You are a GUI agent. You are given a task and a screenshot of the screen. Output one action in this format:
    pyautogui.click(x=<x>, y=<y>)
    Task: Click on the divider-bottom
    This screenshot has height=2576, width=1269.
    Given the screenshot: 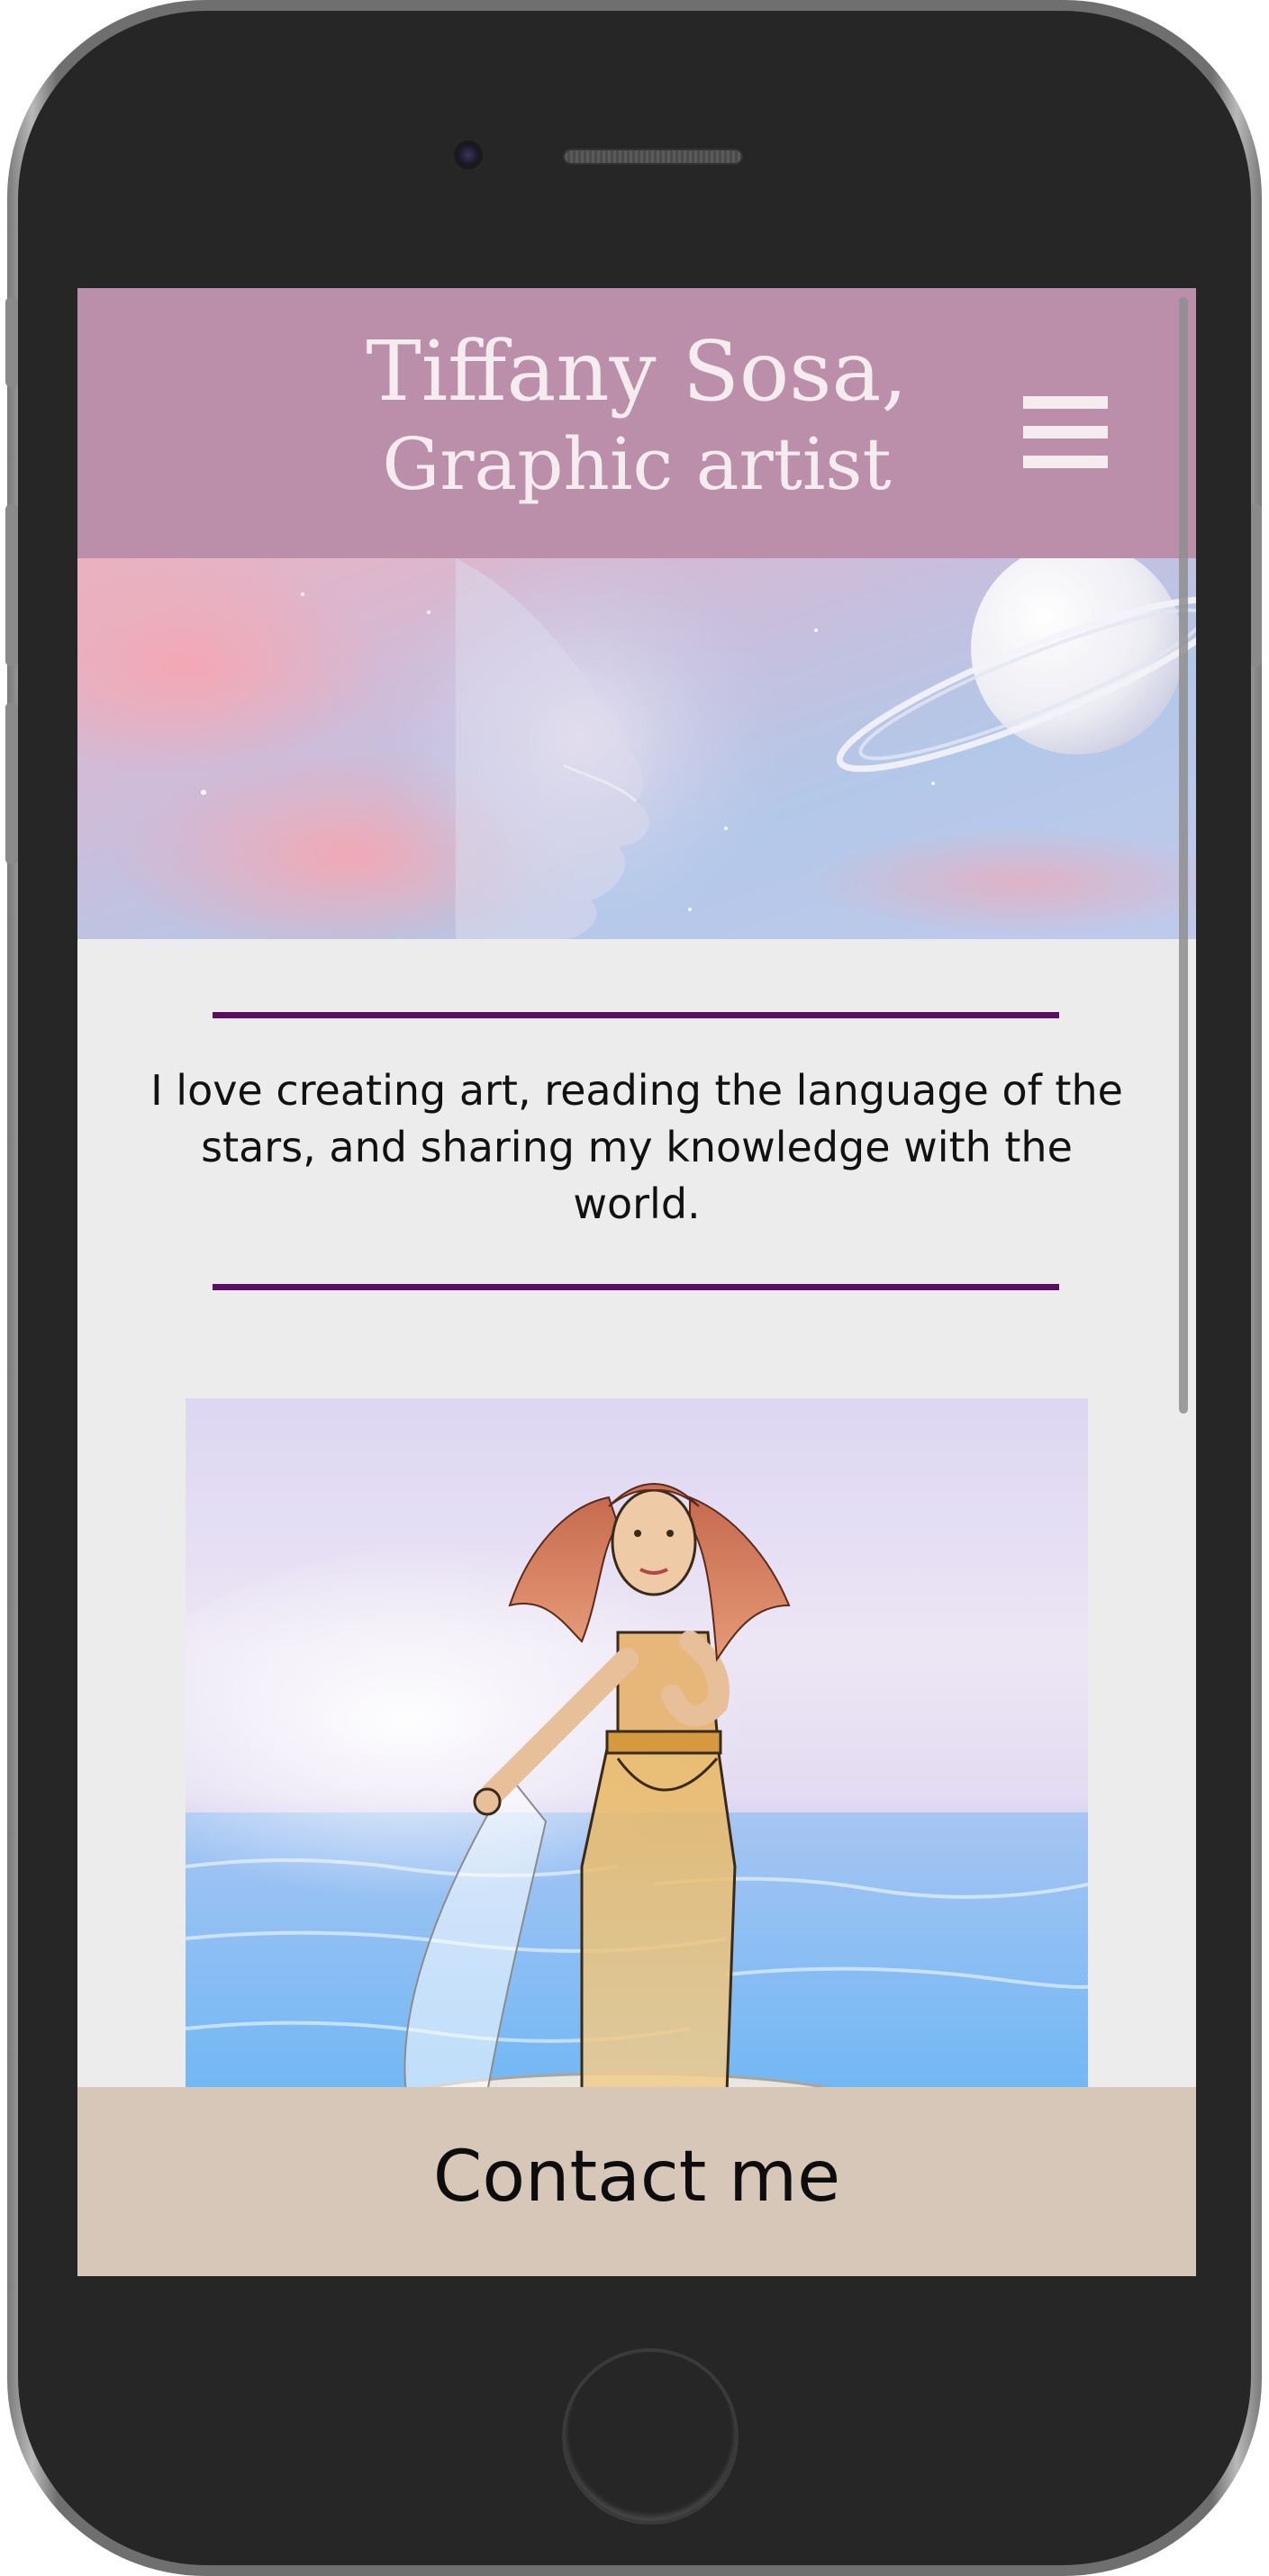 What is the action you would take?
    pyautogui.click(x=636, y=1287)
    